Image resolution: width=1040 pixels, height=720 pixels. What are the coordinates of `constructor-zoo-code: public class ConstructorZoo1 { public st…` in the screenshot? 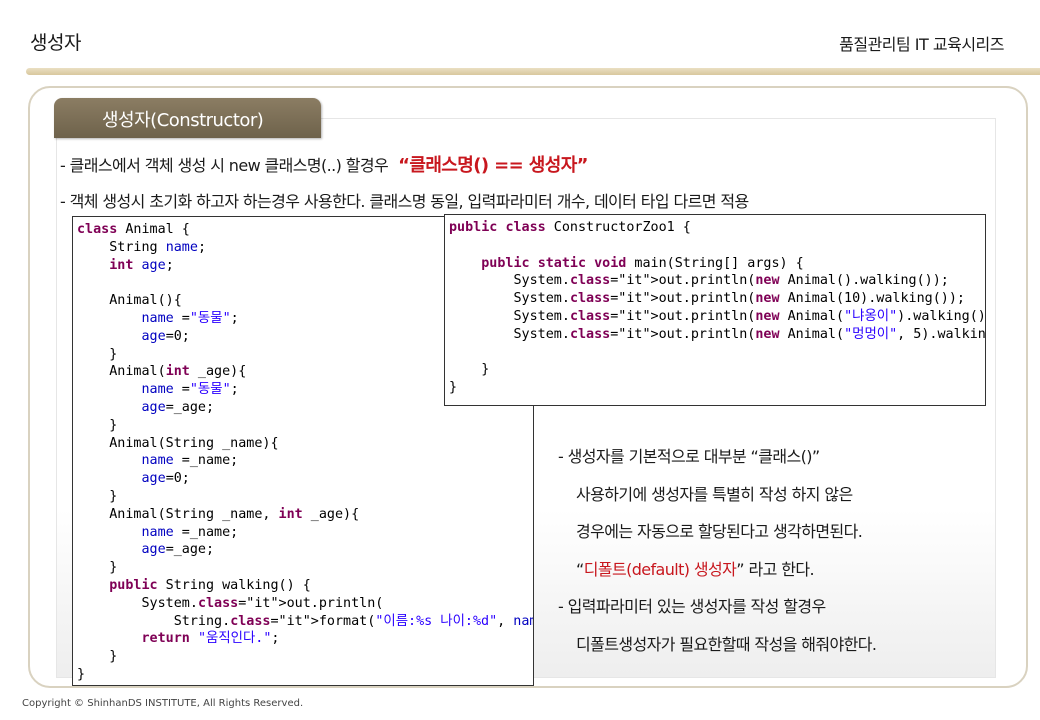 It's located at (715, 310).